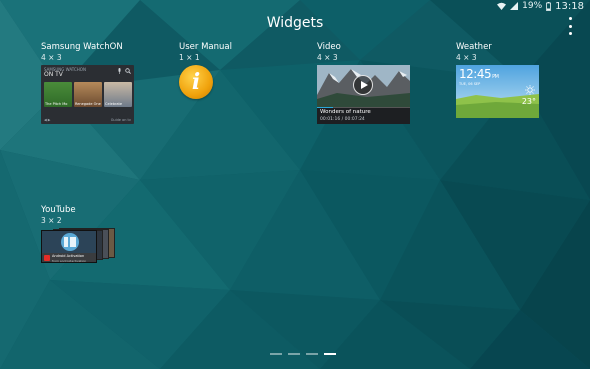 The image size is (590, 369). What do you see at coordinates (119, 71) in the screenshot?
I see `microphone-icon` at bounding box center [119, 71].